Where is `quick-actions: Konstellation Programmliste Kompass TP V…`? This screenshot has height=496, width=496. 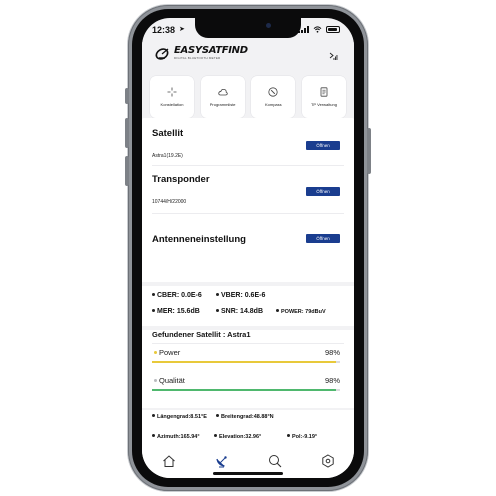
quick-actions: Konstellation Programmliste Kompass TP V… is located at coordinates (248, 97).